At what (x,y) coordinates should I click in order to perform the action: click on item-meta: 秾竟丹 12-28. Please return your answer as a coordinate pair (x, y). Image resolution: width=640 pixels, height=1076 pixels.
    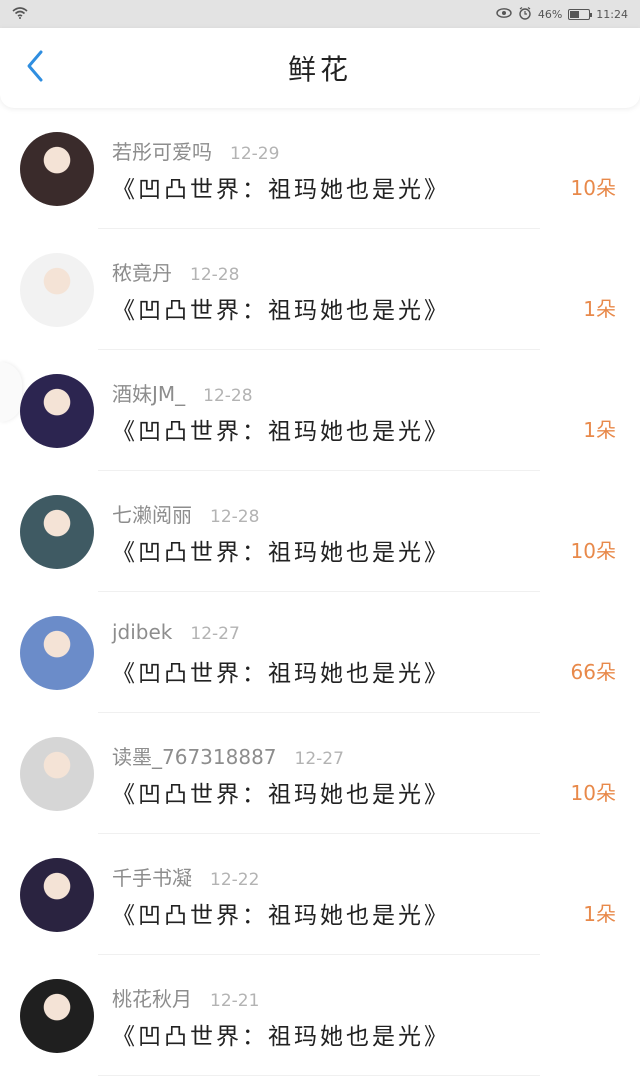
    Looking at the image, I should click on (175, 271).